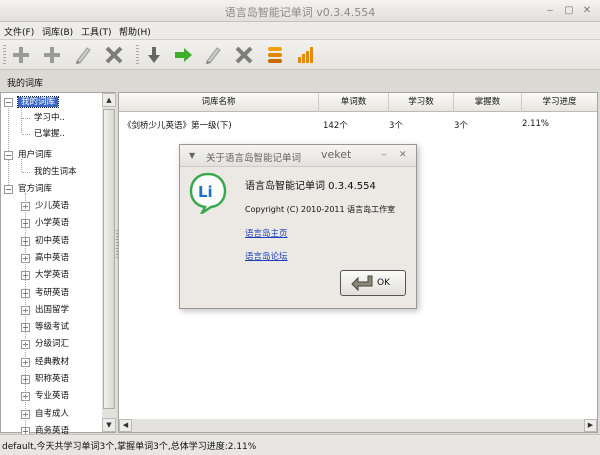 This screenshot has width=600, height=455. I want to click on tree-item-official: + 少儿英语, so click(45, 206).